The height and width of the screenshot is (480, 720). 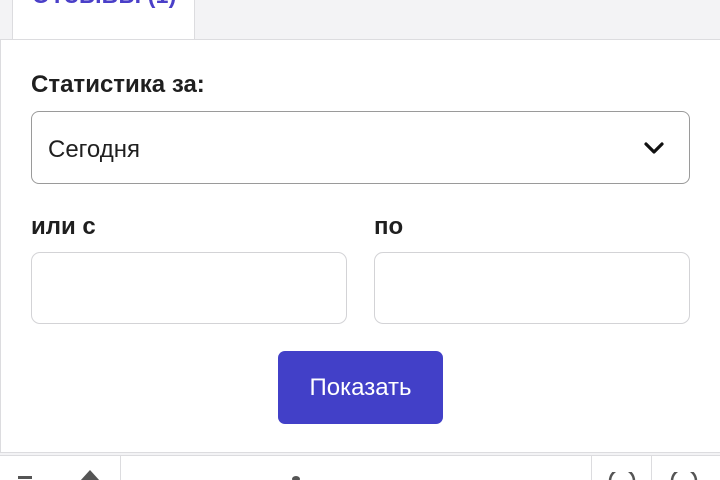 I want to click on dot-icon, so click(x=296, y=478).